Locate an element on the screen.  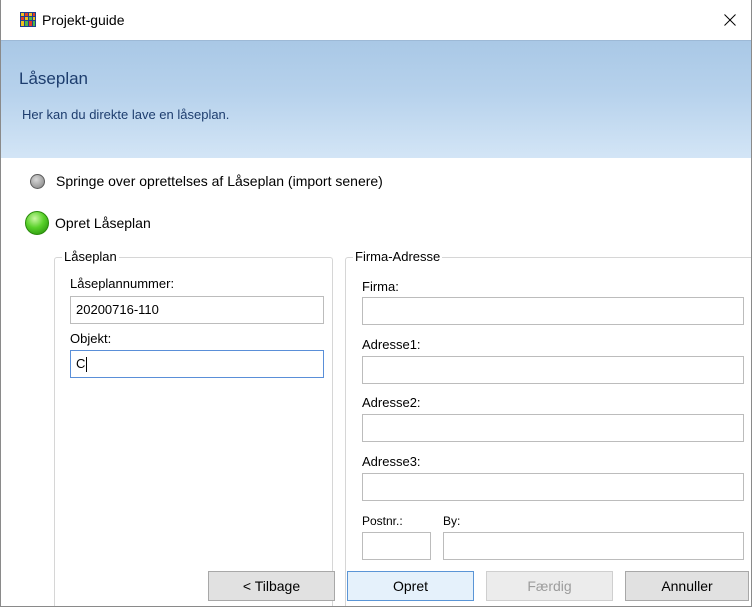
laaseplan-number-value: 20200716-110 is located at coordinates (117, 309).